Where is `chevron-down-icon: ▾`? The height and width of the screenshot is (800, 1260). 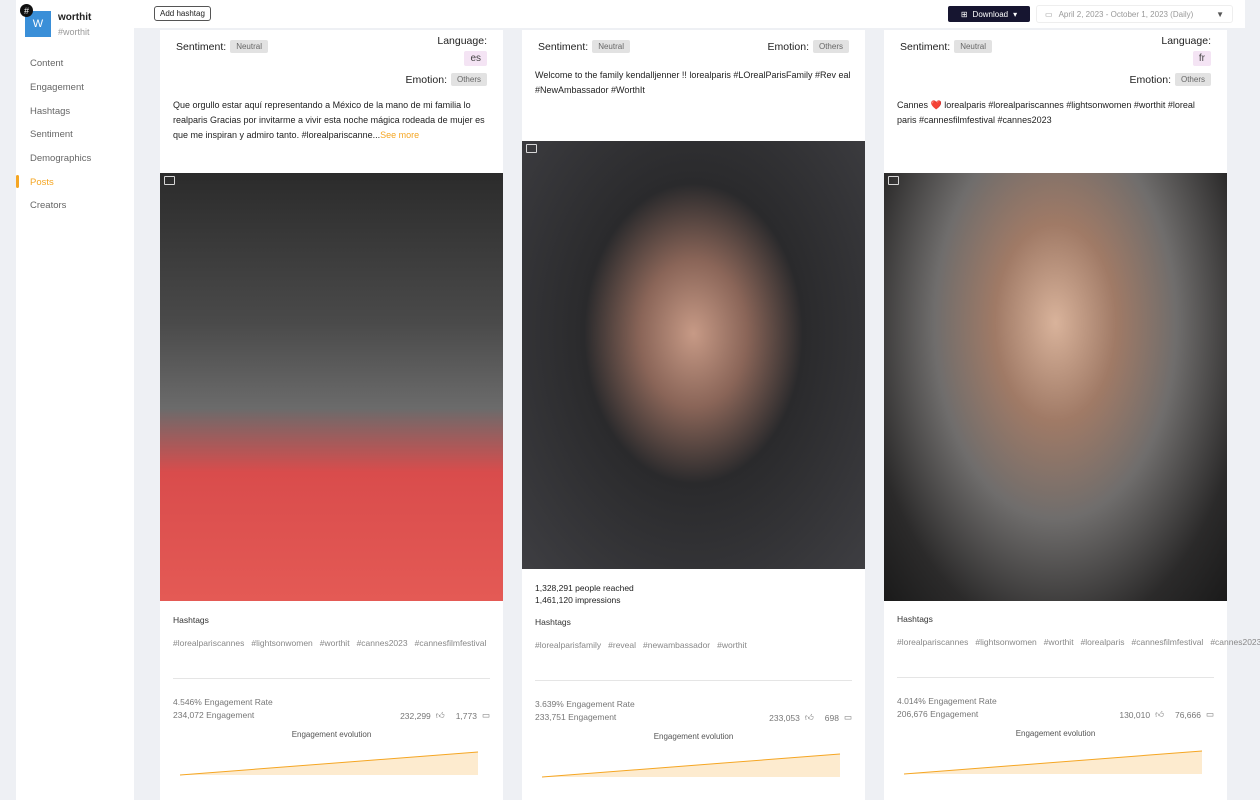
chevron-down-icon: ▾ is located at coordinates (1015, 14).